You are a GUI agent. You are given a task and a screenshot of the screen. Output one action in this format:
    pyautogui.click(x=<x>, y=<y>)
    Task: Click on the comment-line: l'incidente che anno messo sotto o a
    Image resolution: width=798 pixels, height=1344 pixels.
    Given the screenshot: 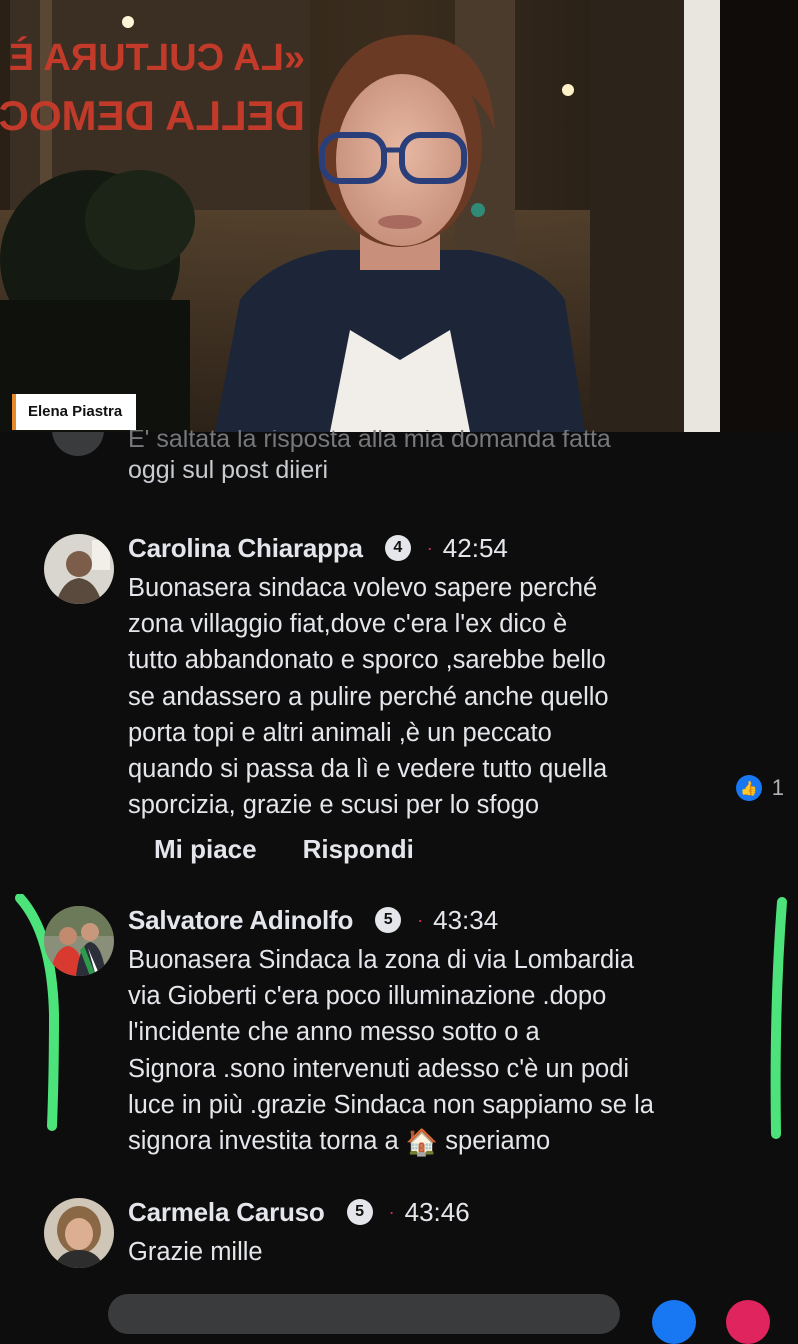 What is the action you would take?
    pyautogui.click(x=334, y=1032)
    